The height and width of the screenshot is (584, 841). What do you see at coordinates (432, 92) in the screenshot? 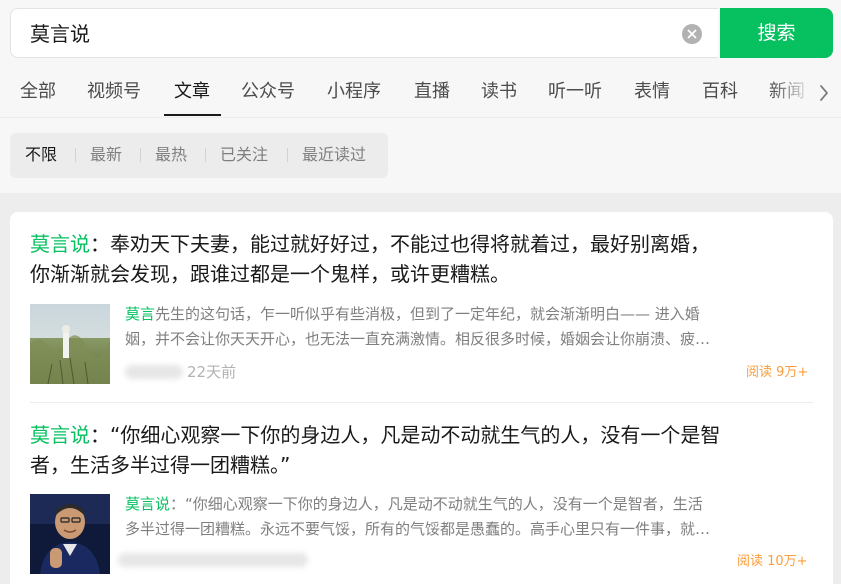
I see `tab-live: 直播` at bounding box center [432, 92].